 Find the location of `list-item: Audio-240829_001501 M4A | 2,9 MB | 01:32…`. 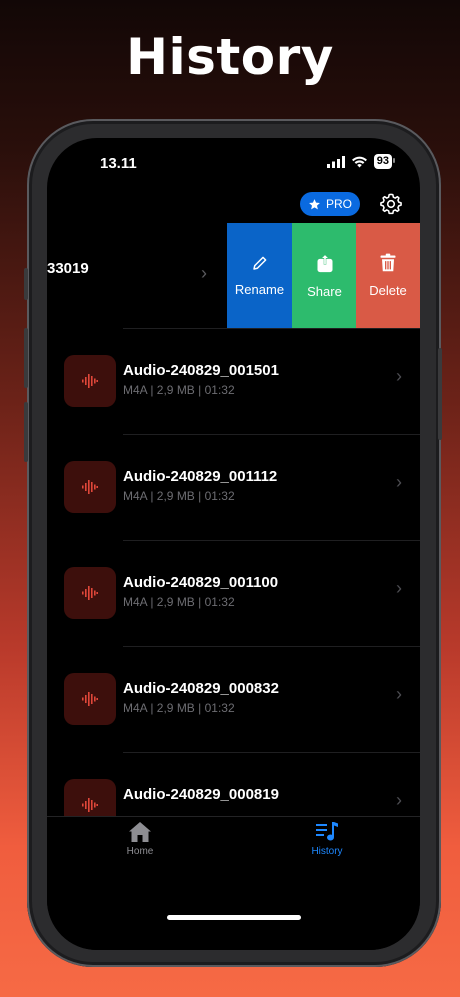

list-item: Audio-240829_001501 M4A | 2,9 MB | 01:32… is located at coordinates (233, 382).